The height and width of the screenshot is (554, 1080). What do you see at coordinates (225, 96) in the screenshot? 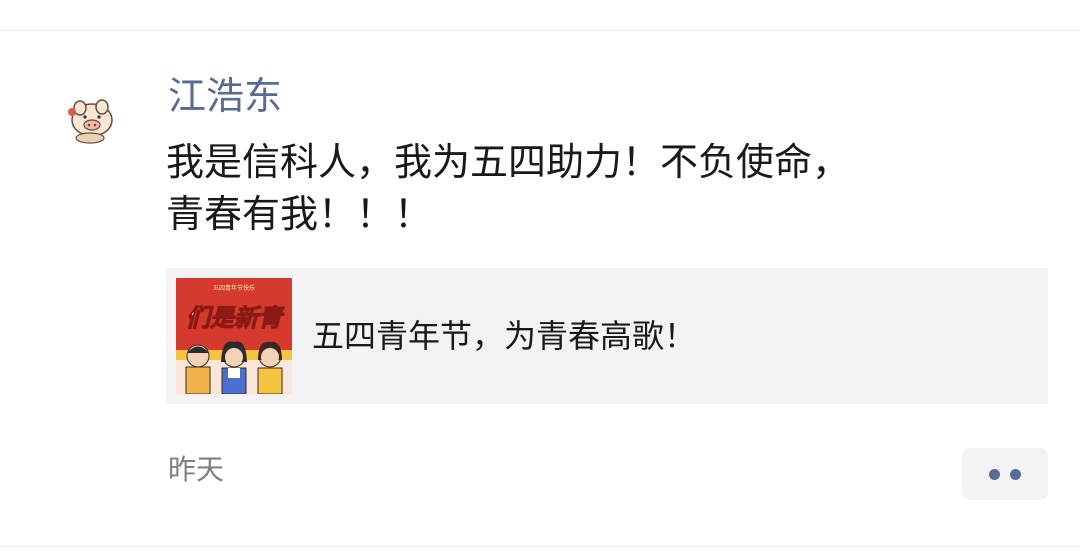
I see `author-name: 江浩东` at bounding box center [225, 96].